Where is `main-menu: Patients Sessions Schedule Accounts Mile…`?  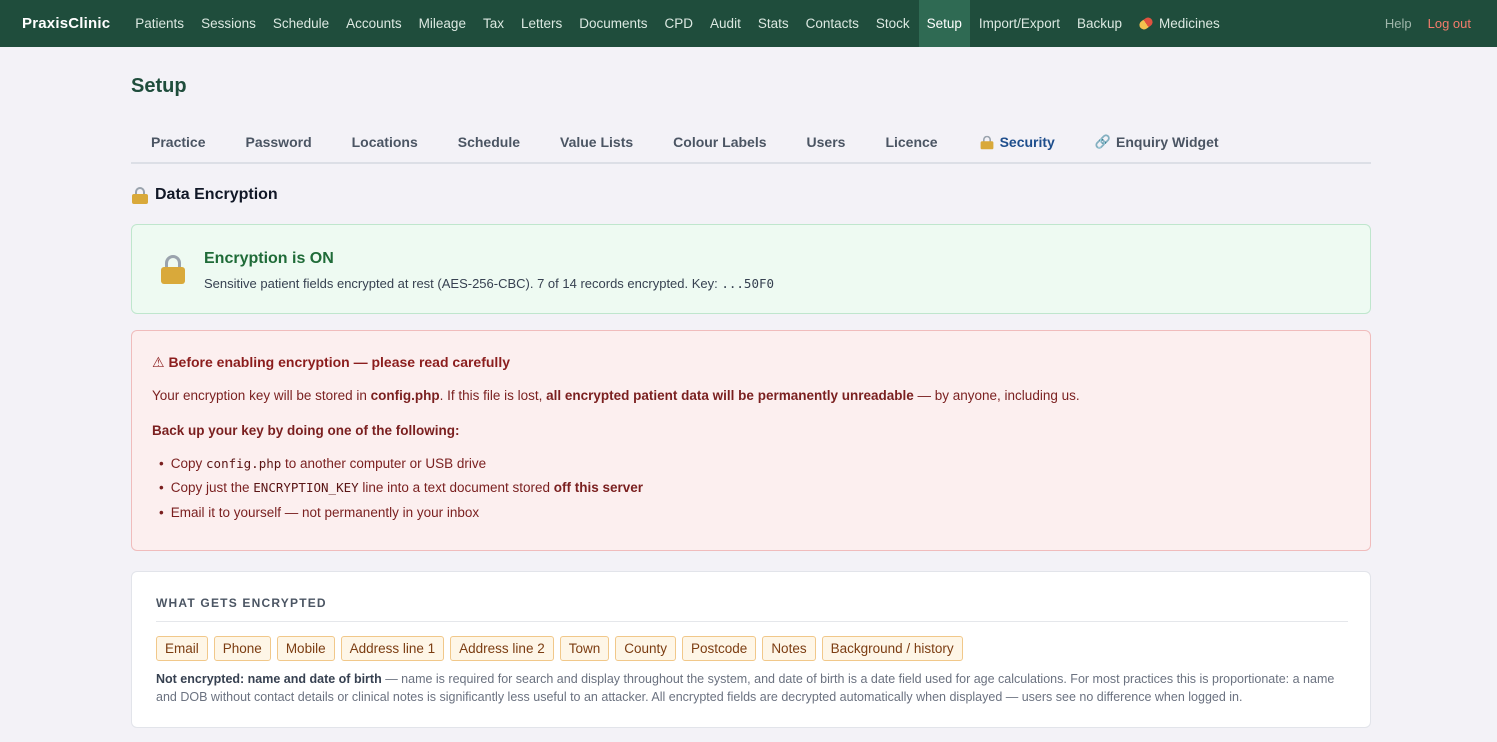 main-menu: Patients Sessions Schedule Accounts Mile… is located at coordinates (677, 23).